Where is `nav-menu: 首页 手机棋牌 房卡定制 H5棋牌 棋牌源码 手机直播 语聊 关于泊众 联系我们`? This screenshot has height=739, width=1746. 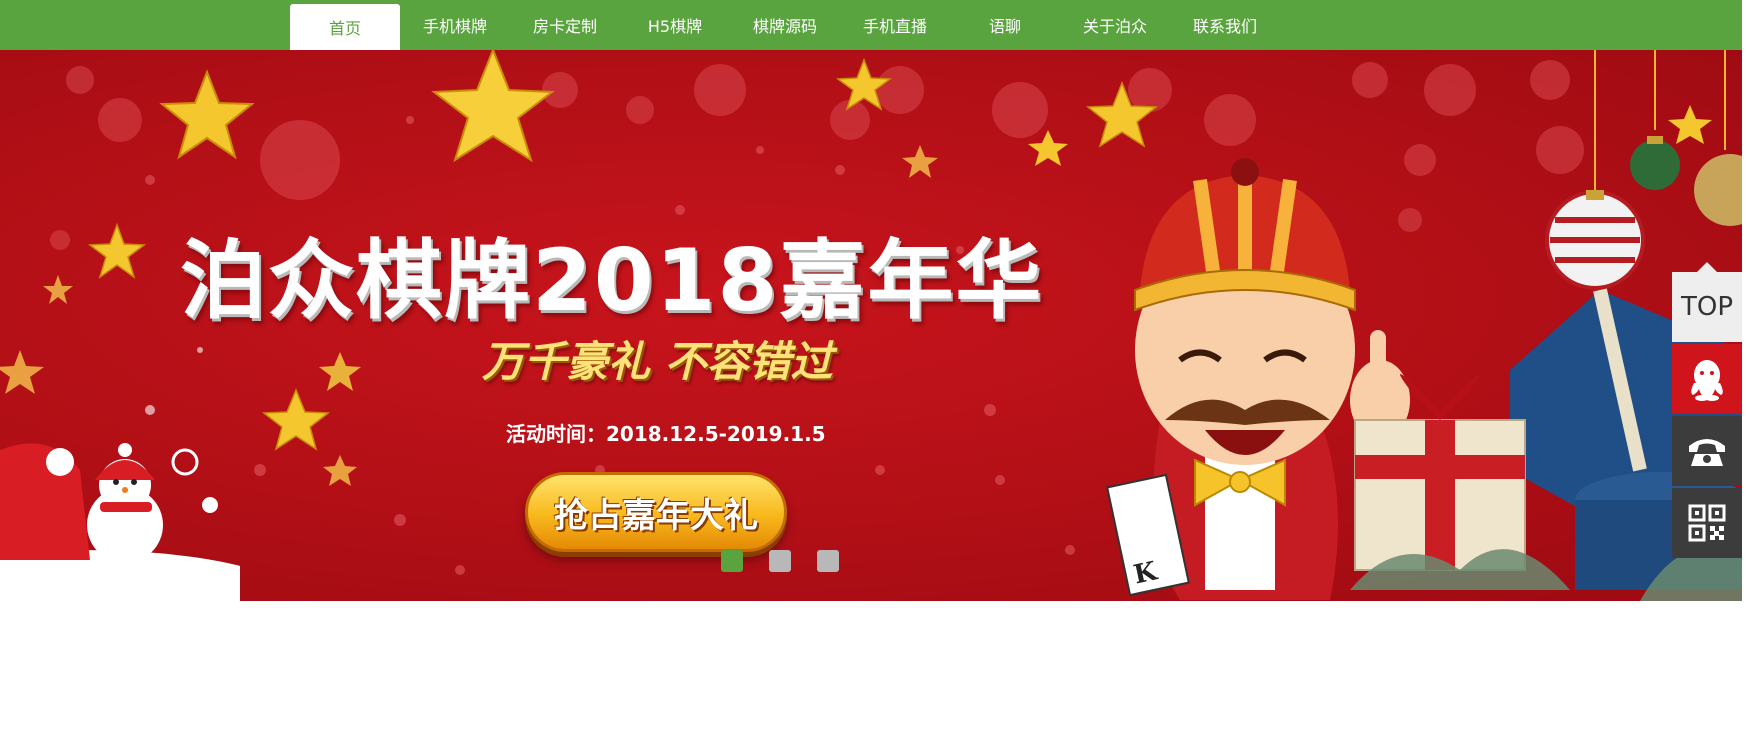
nav-menu: 首页 手机棋牌 房卡定制 H5棋牌 棋牌源码 手机直播 语聊 关于泊众 联系我们 is located at coordinates (785, 25).